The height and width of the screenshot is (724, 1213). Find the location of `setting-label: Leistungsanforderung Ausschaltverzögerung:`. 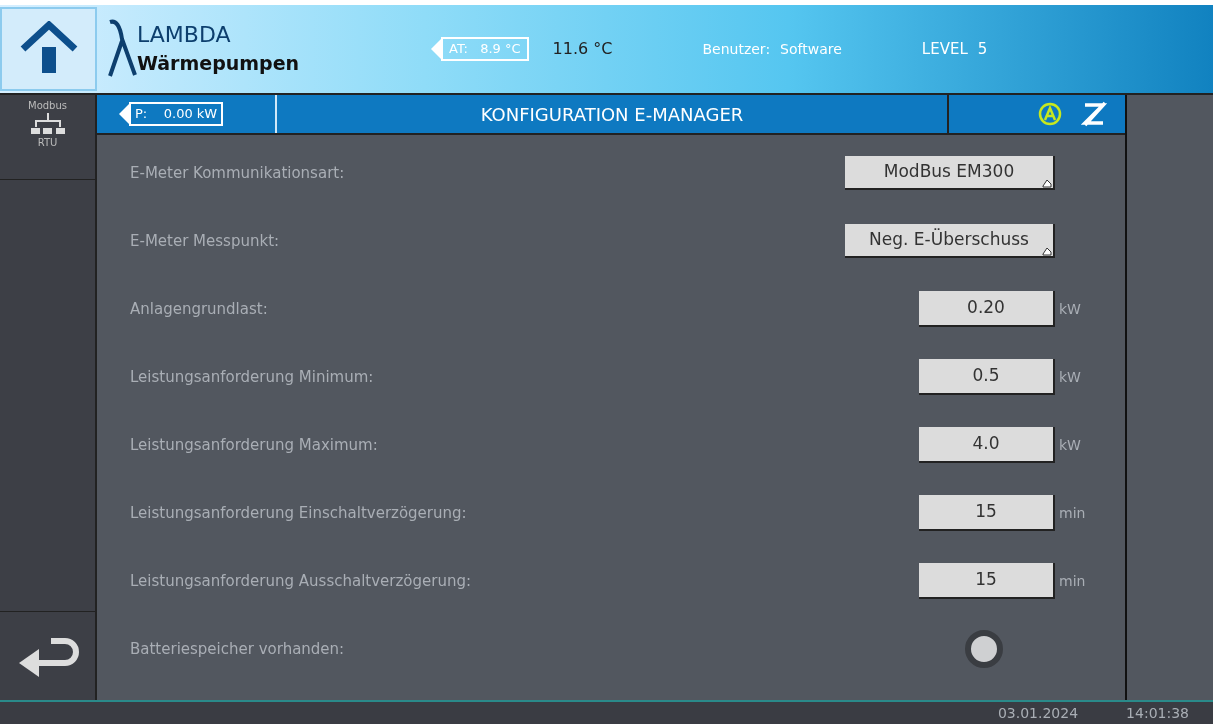

setting-label: Leistungsanforderung Ausschaltverzögerung: is located at coordinates (301, 581).